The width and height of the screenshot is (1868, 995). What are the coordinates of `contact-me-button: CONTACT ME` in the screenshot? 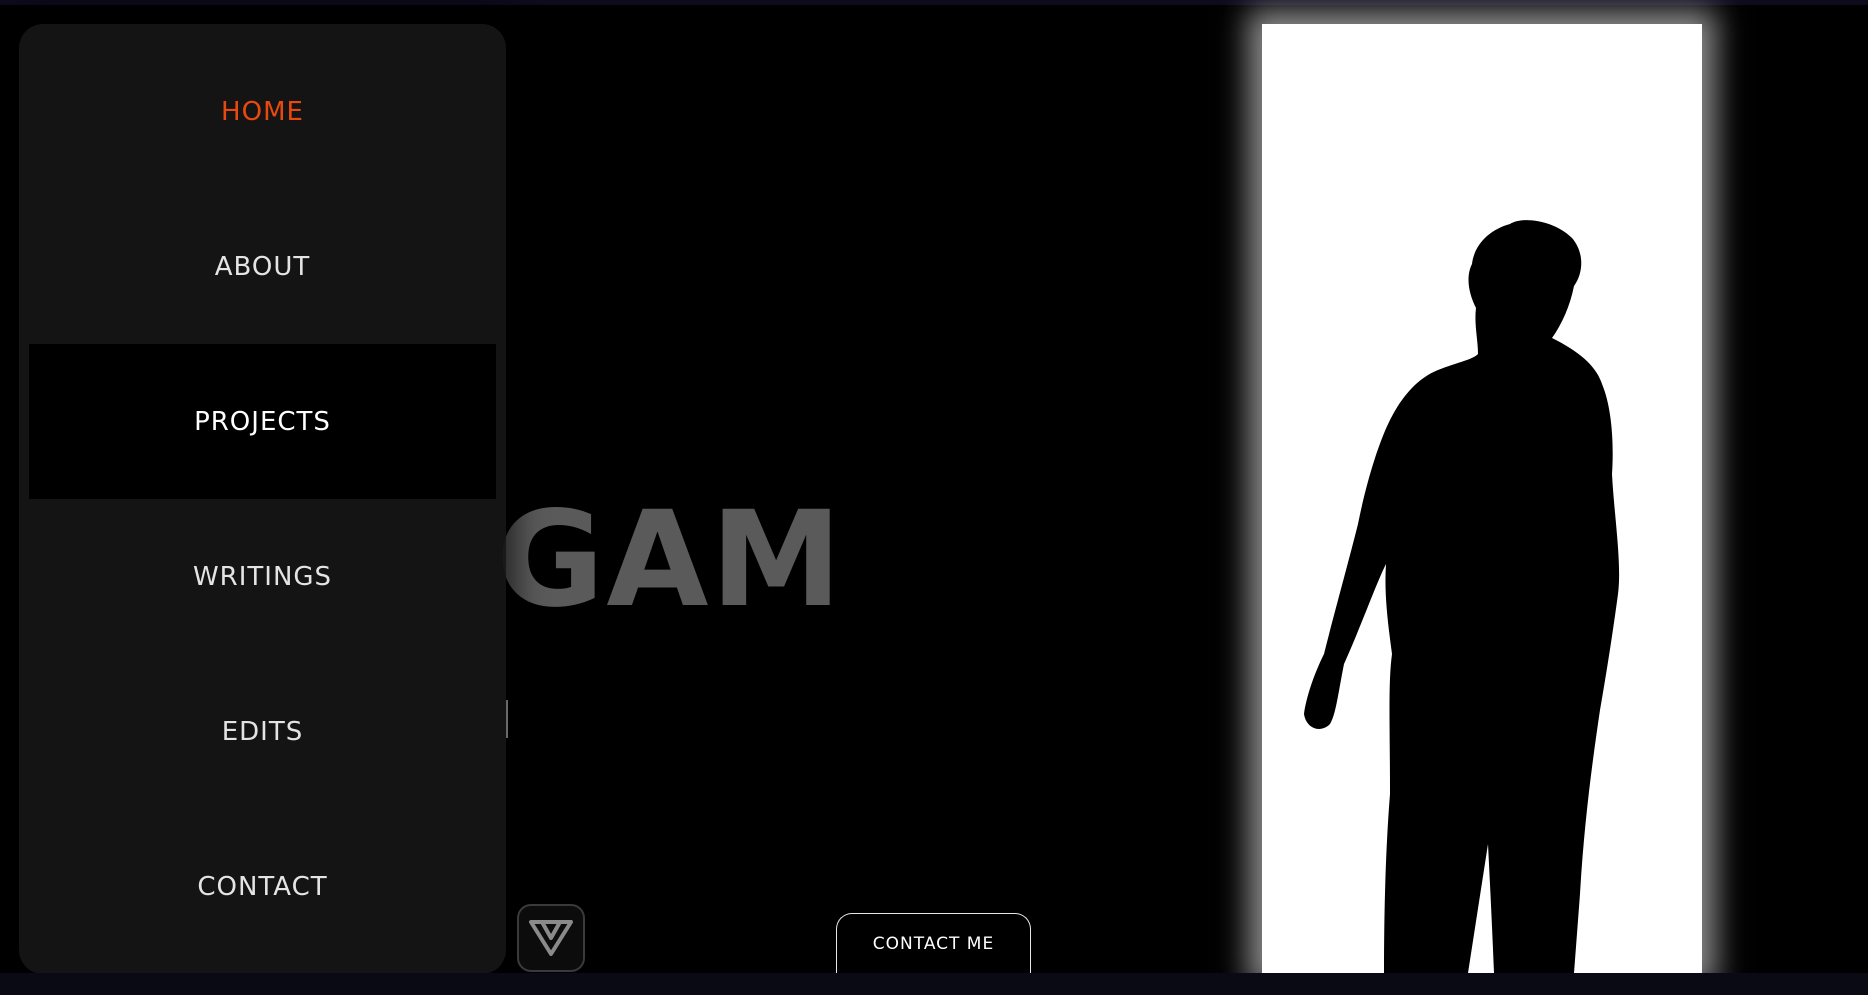 It's located at (933, 943).